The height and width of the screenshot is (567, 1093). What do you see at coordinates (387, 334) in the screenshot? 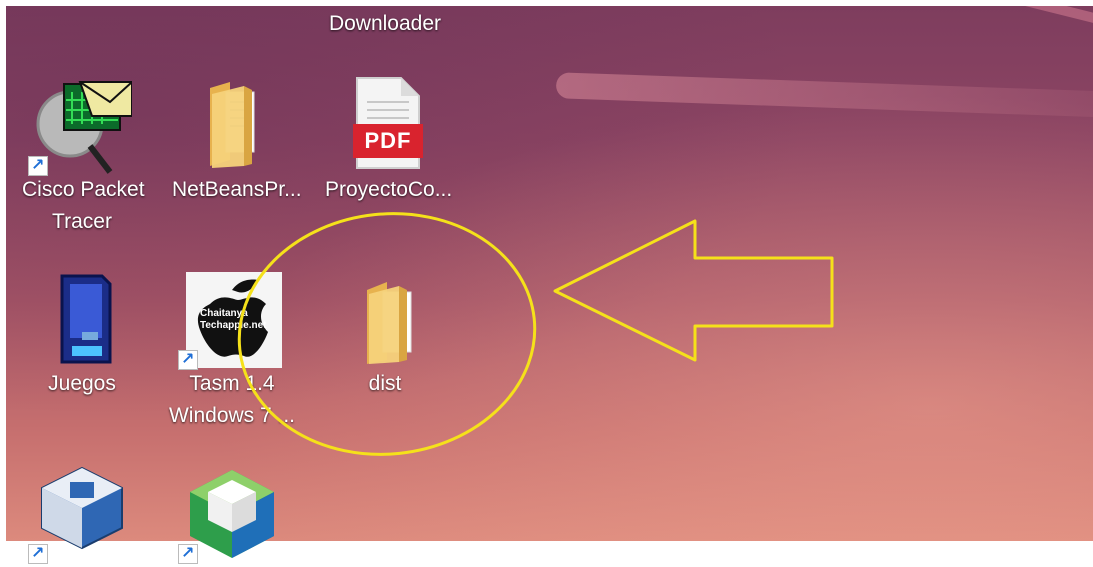
I see `highlight-circle` at bounding box center [387, 334].